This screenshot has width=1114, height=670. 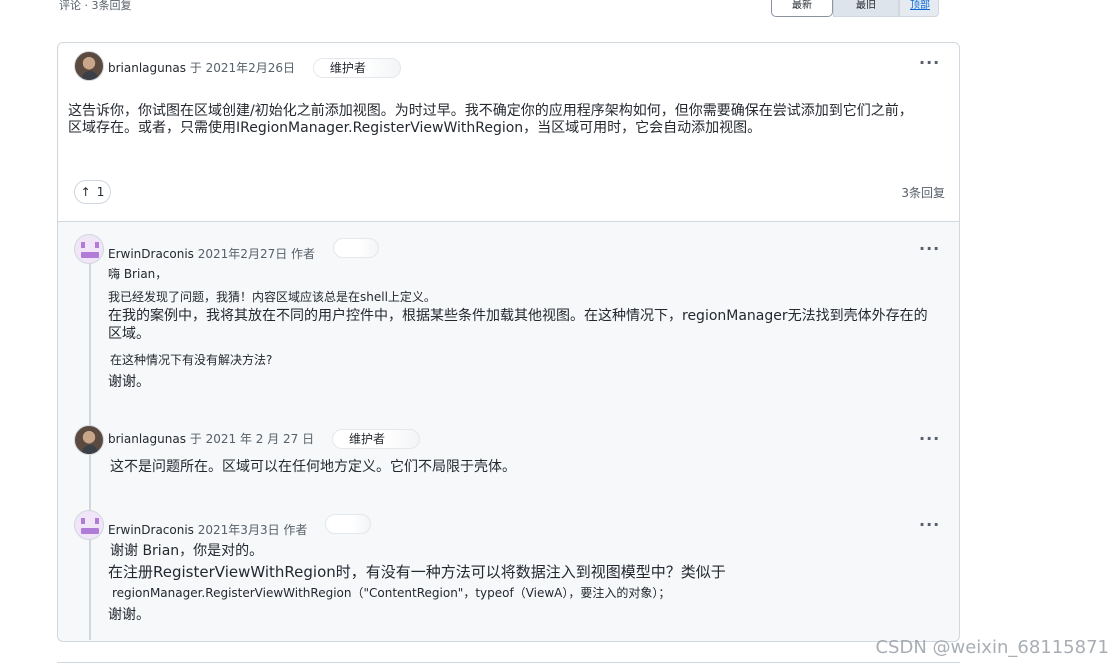 I want to click on reply-line: 嗨 Brian，, so click(x=138, y=274).